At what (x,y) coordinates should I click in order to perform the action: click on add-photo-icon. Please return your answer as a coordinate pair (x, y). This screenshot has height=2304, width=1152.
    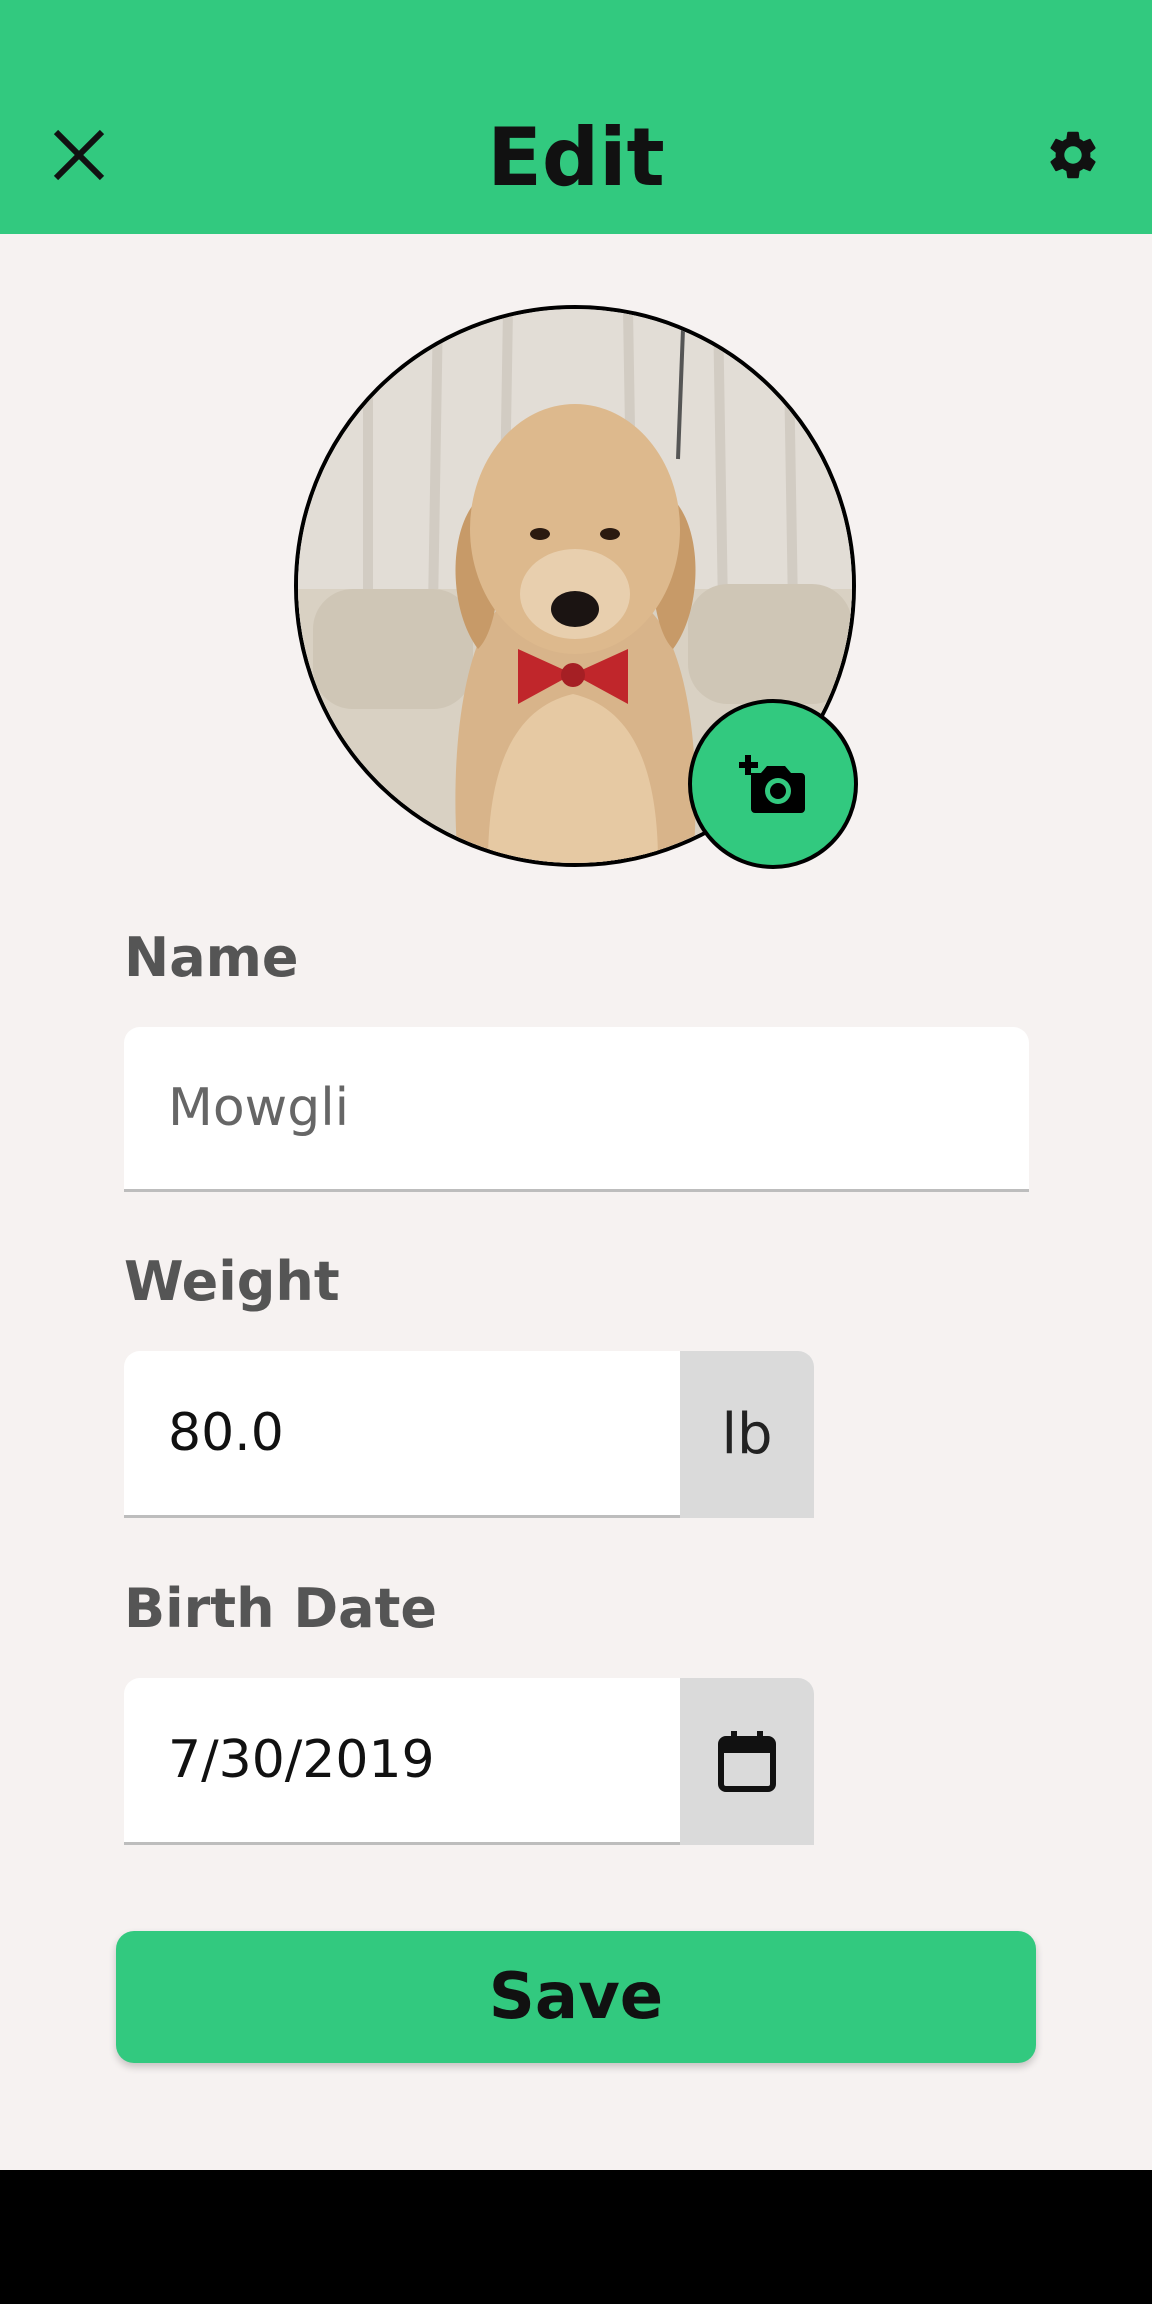
    Looking at the image, I should click on (772, 784).